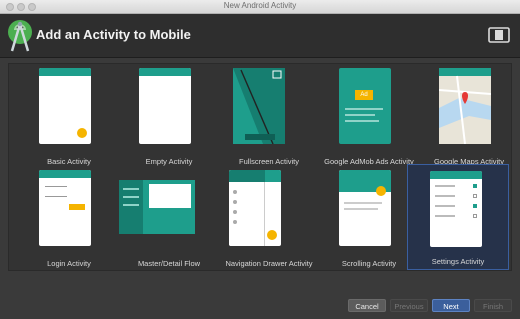 The image size is (520, 319). What do you see at coordinates (365, 106) in the screenshot?
I see `admob-activity-preview: Ad` at bounding box center [365, 106].